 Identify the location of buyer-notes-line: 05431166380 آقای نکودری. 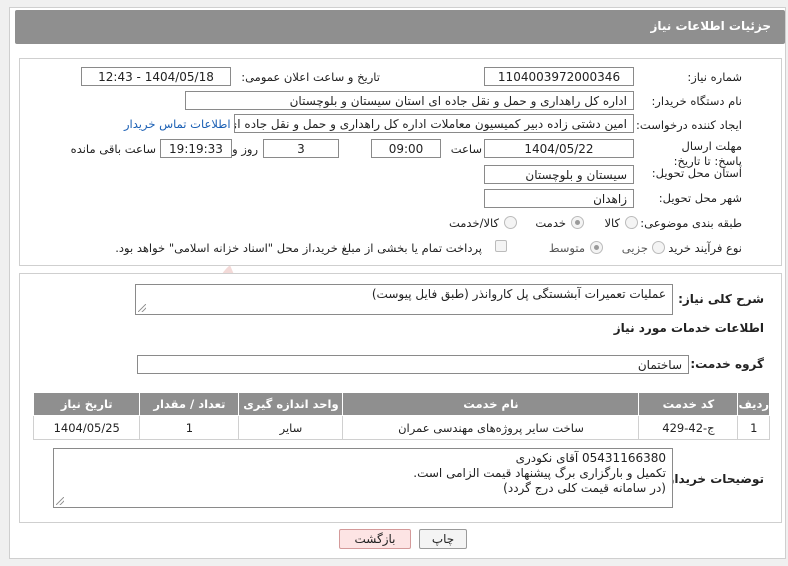
(590, 458).